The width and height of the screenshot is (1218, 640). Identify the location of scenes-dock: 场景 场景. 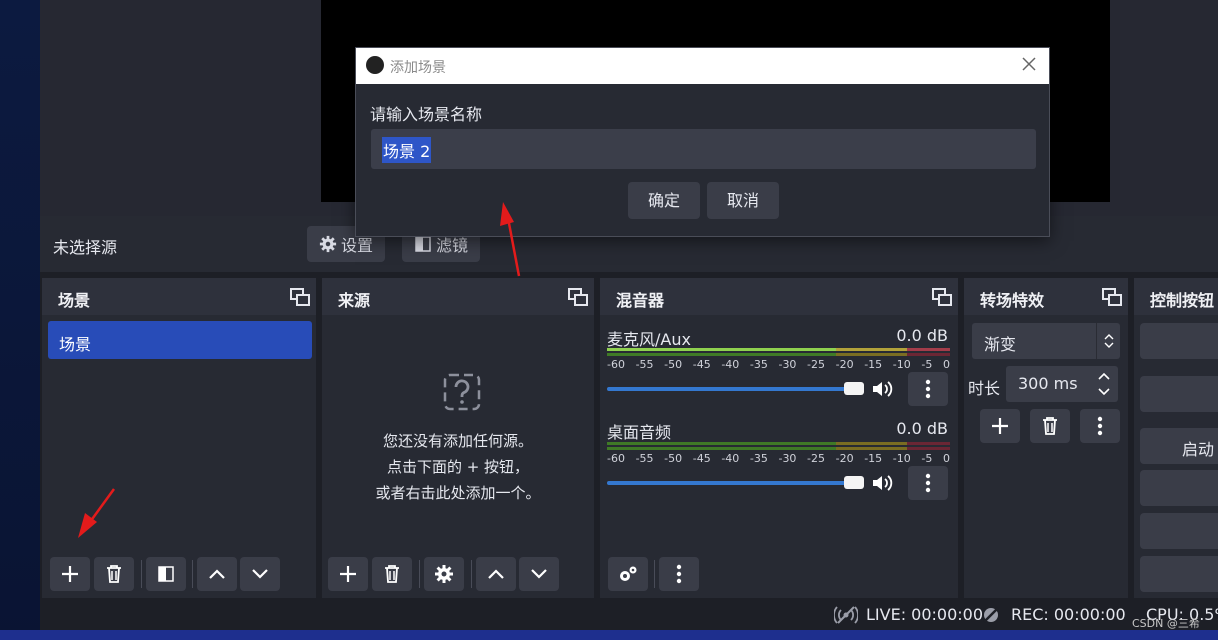
(179, 438).